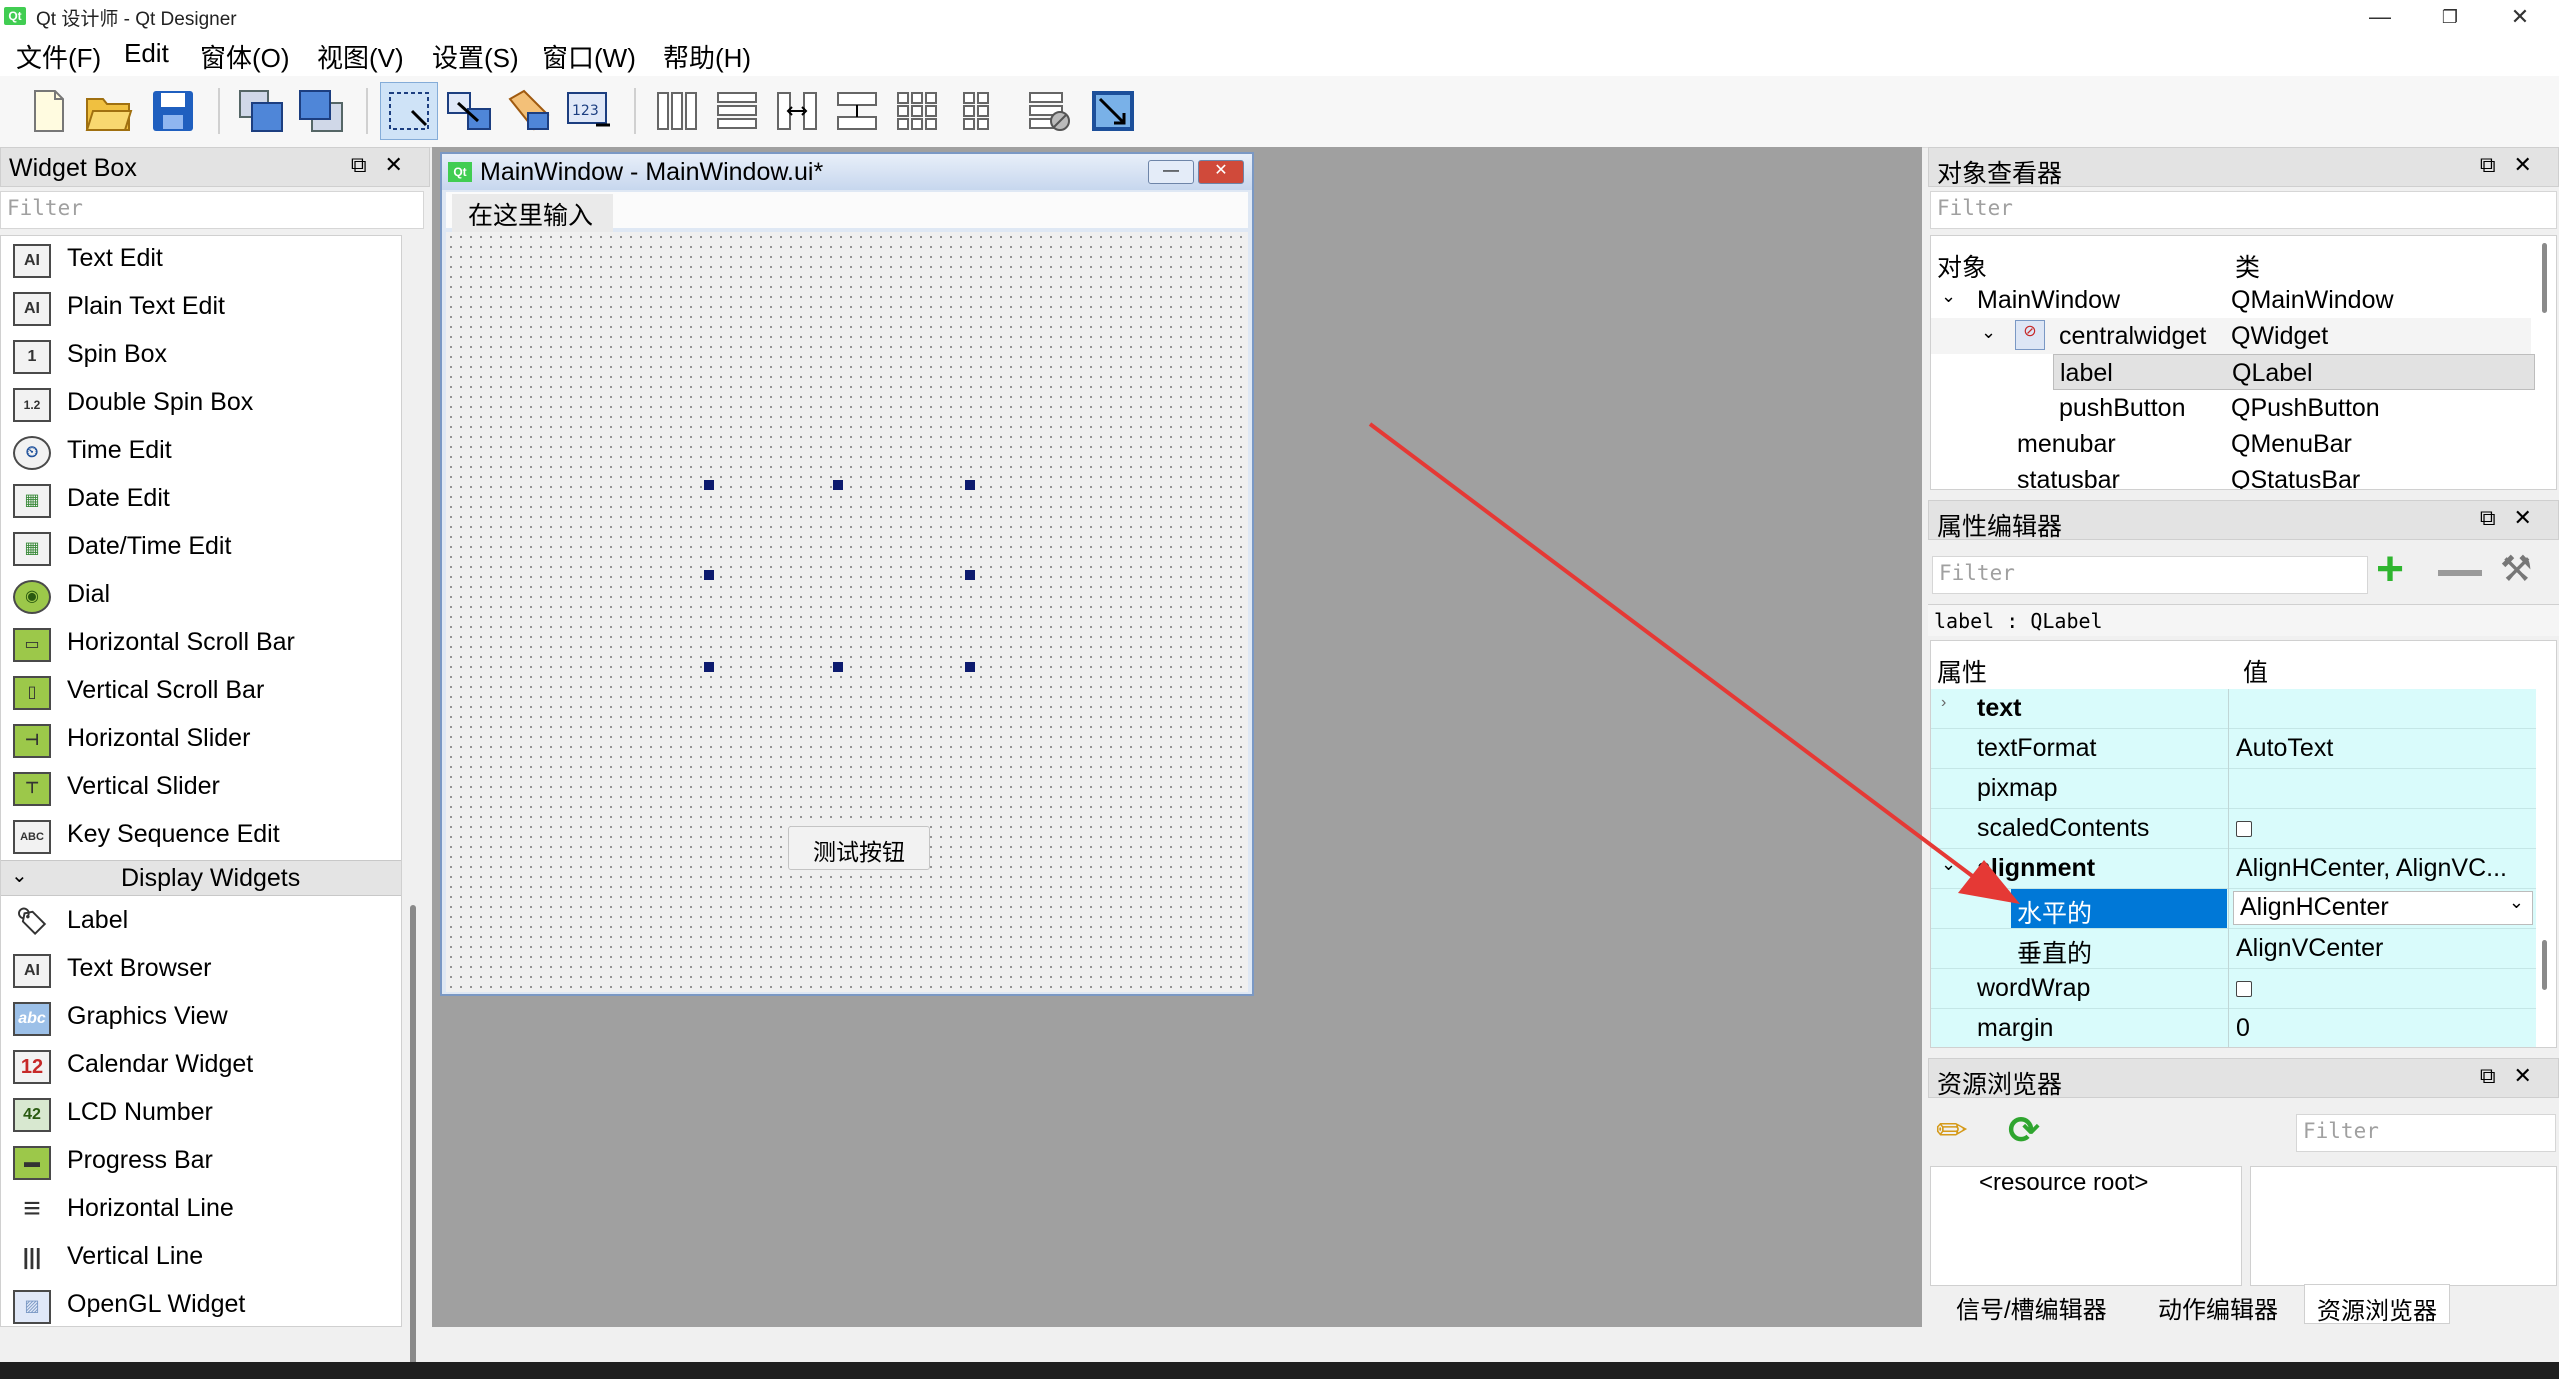  What do you see at coordinates (2231, 408) in the screenshot?
I see `tree-row-pushbutton: pushButton QPushButton` at bounding box center [2231, 408].